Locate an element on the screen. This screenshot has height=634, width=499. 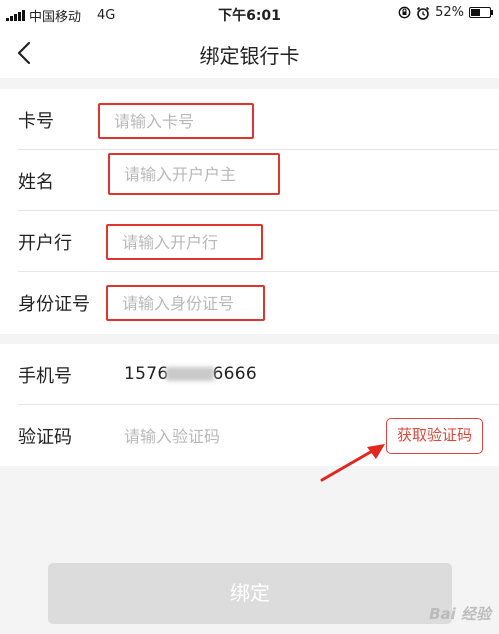
nav-bar: 绑定银行卡 is located at coordinates (249, 53).